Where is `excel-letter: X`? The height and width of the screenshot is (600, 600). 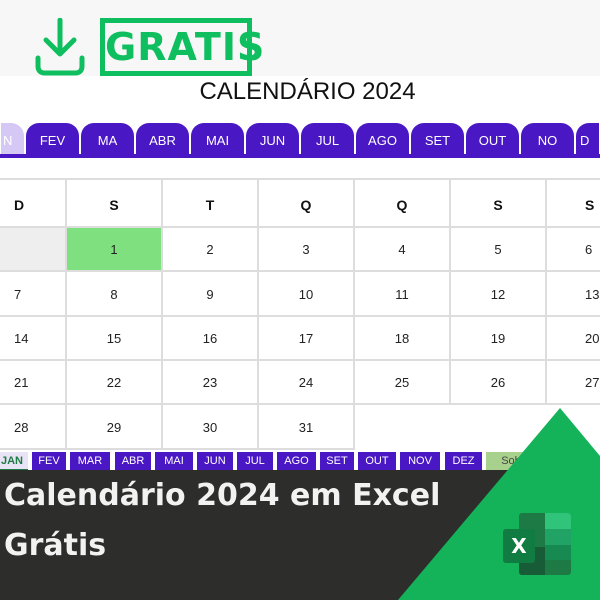
excel-letter: X is located at coordinates (519, 546).